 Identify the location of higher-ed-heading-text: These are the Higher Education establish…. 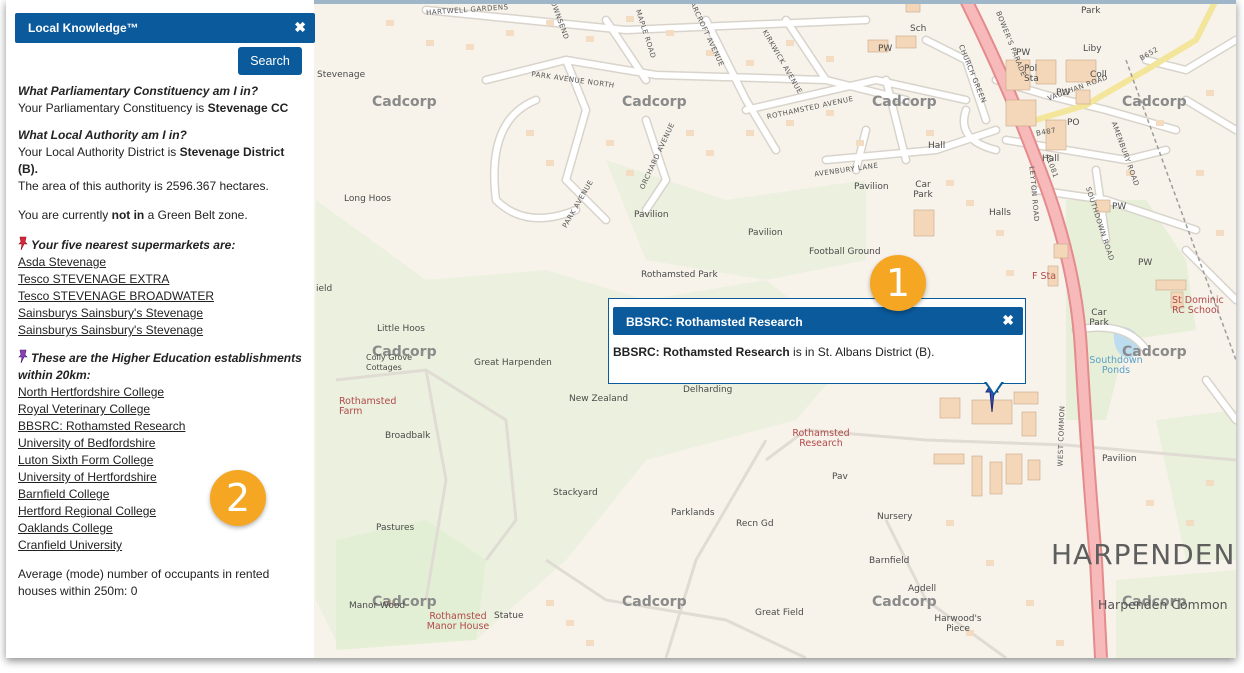
(160, 366).